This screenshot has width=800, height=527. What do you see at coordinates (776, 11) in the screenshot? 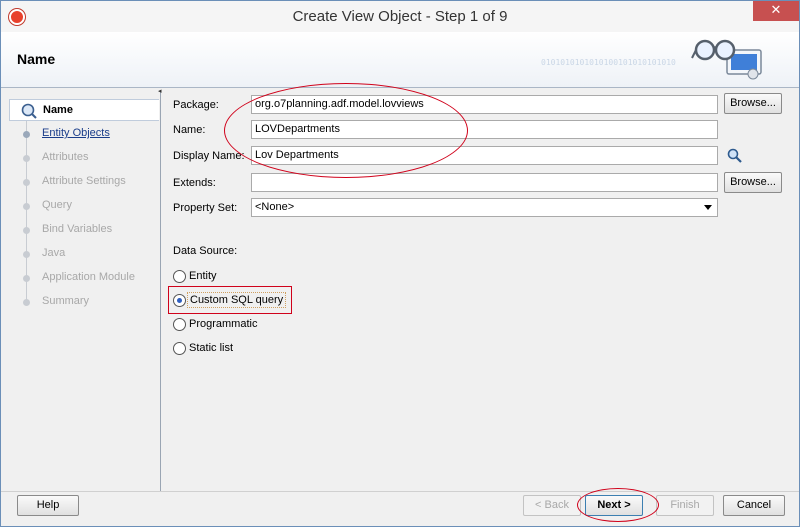
I see `close-button: ✕` at bounding box center [776, 11].